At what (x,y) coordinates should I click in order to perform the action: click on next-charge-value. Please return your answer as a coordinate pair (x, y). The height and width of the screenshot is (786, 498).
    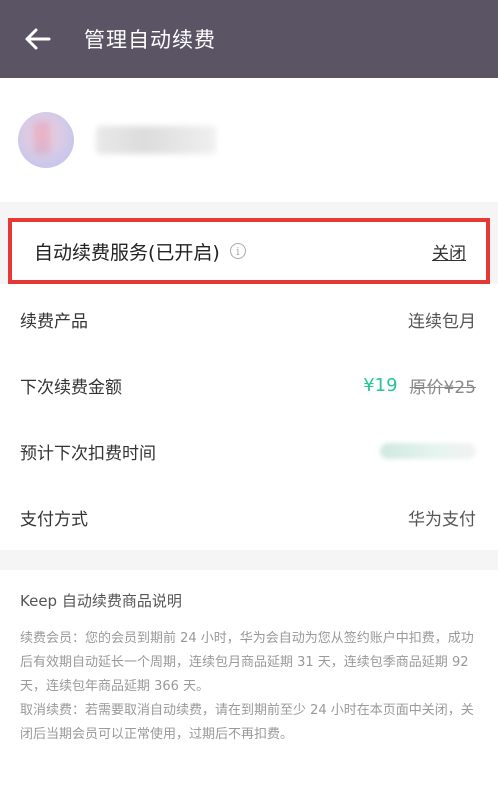
    Looking at the image, I should click on (428, 451).